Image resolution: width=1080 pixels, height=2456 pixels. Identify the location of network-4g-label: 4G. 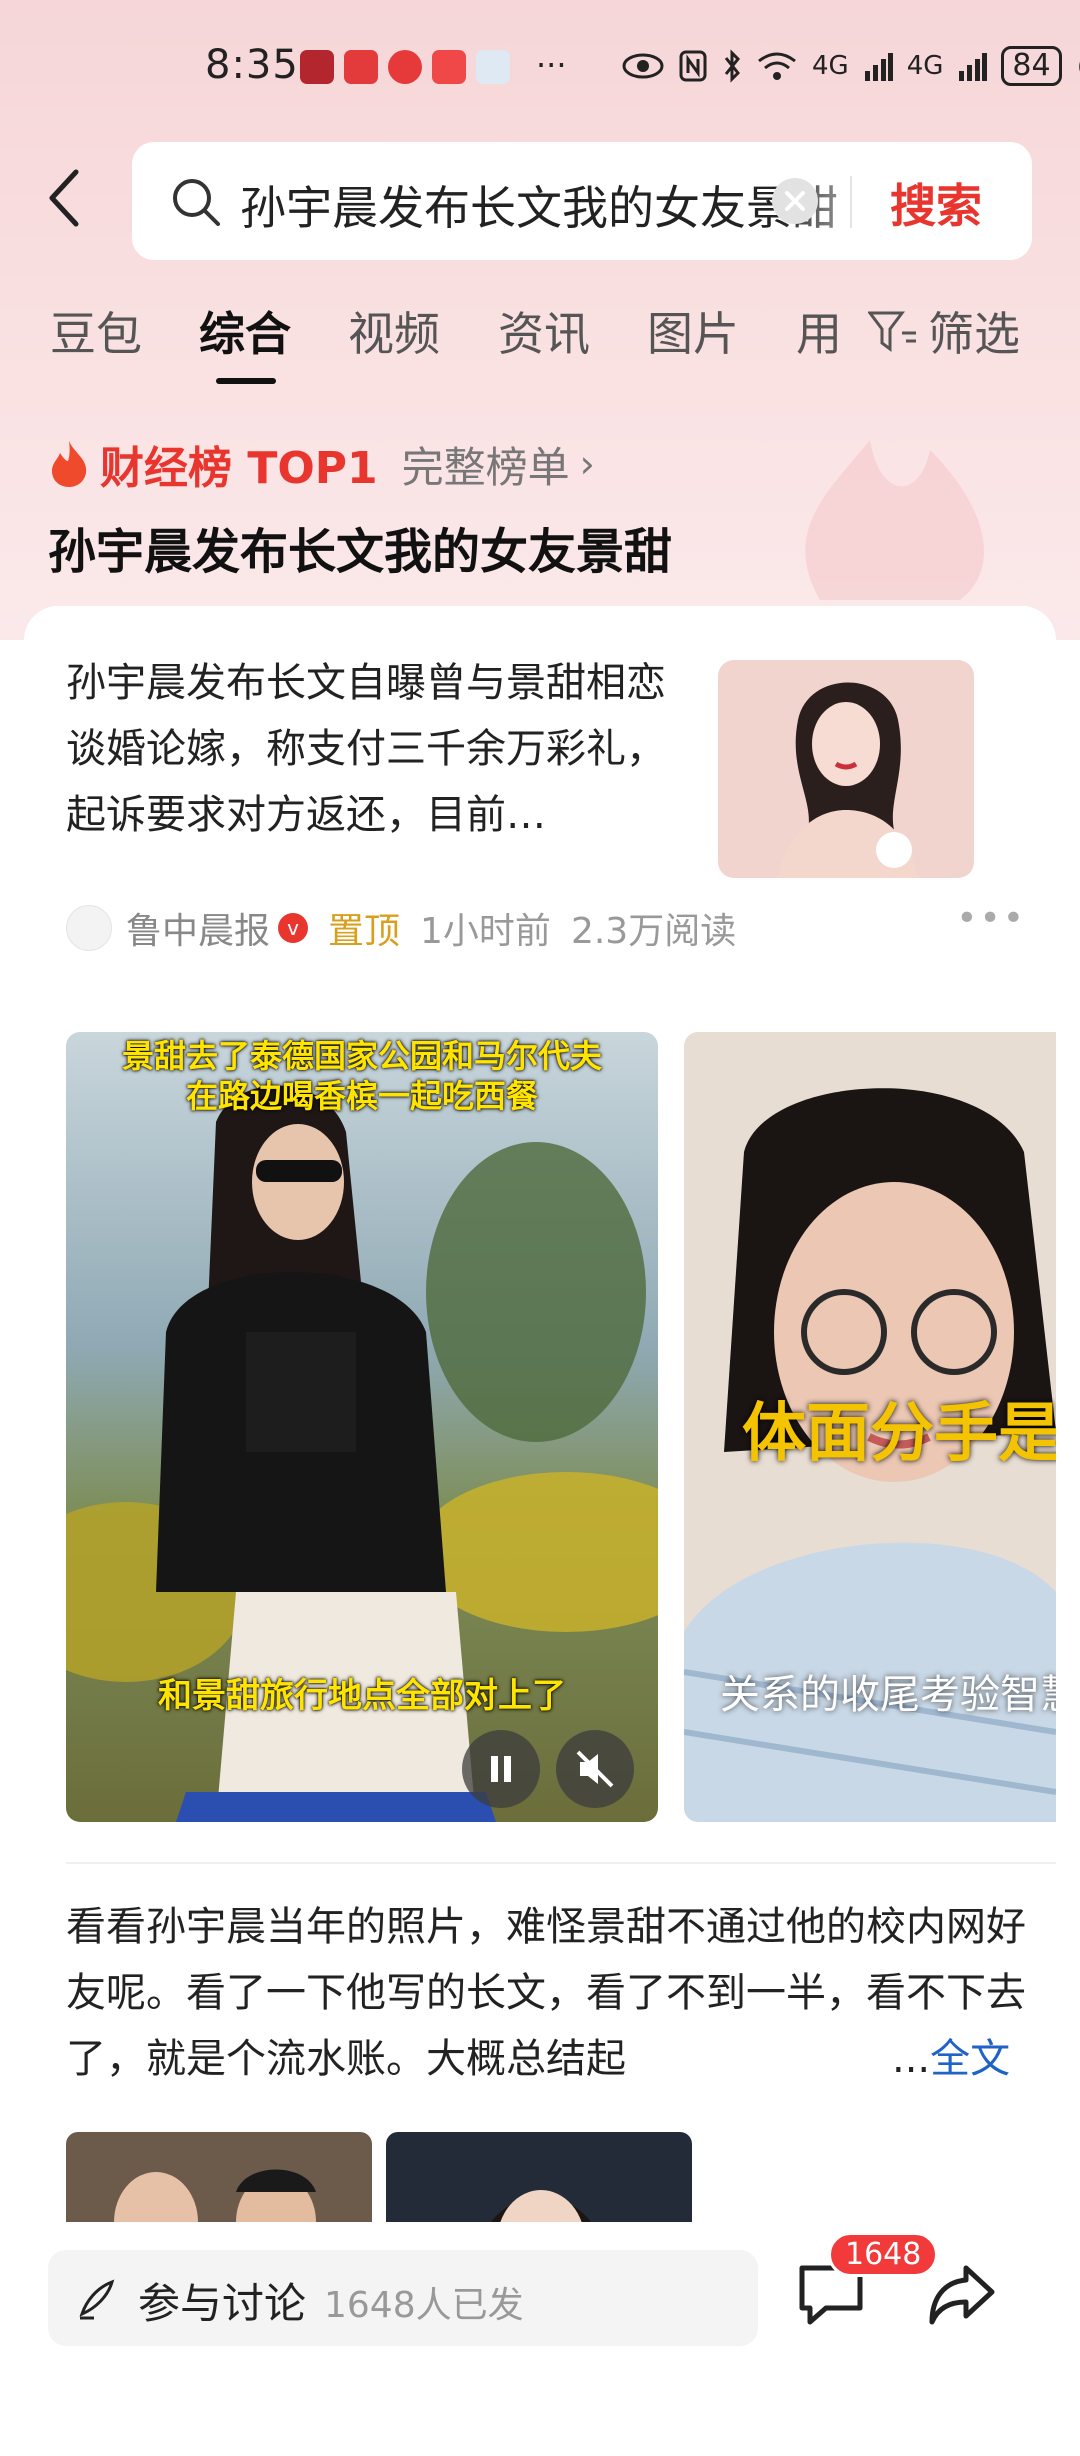
(830, 66).